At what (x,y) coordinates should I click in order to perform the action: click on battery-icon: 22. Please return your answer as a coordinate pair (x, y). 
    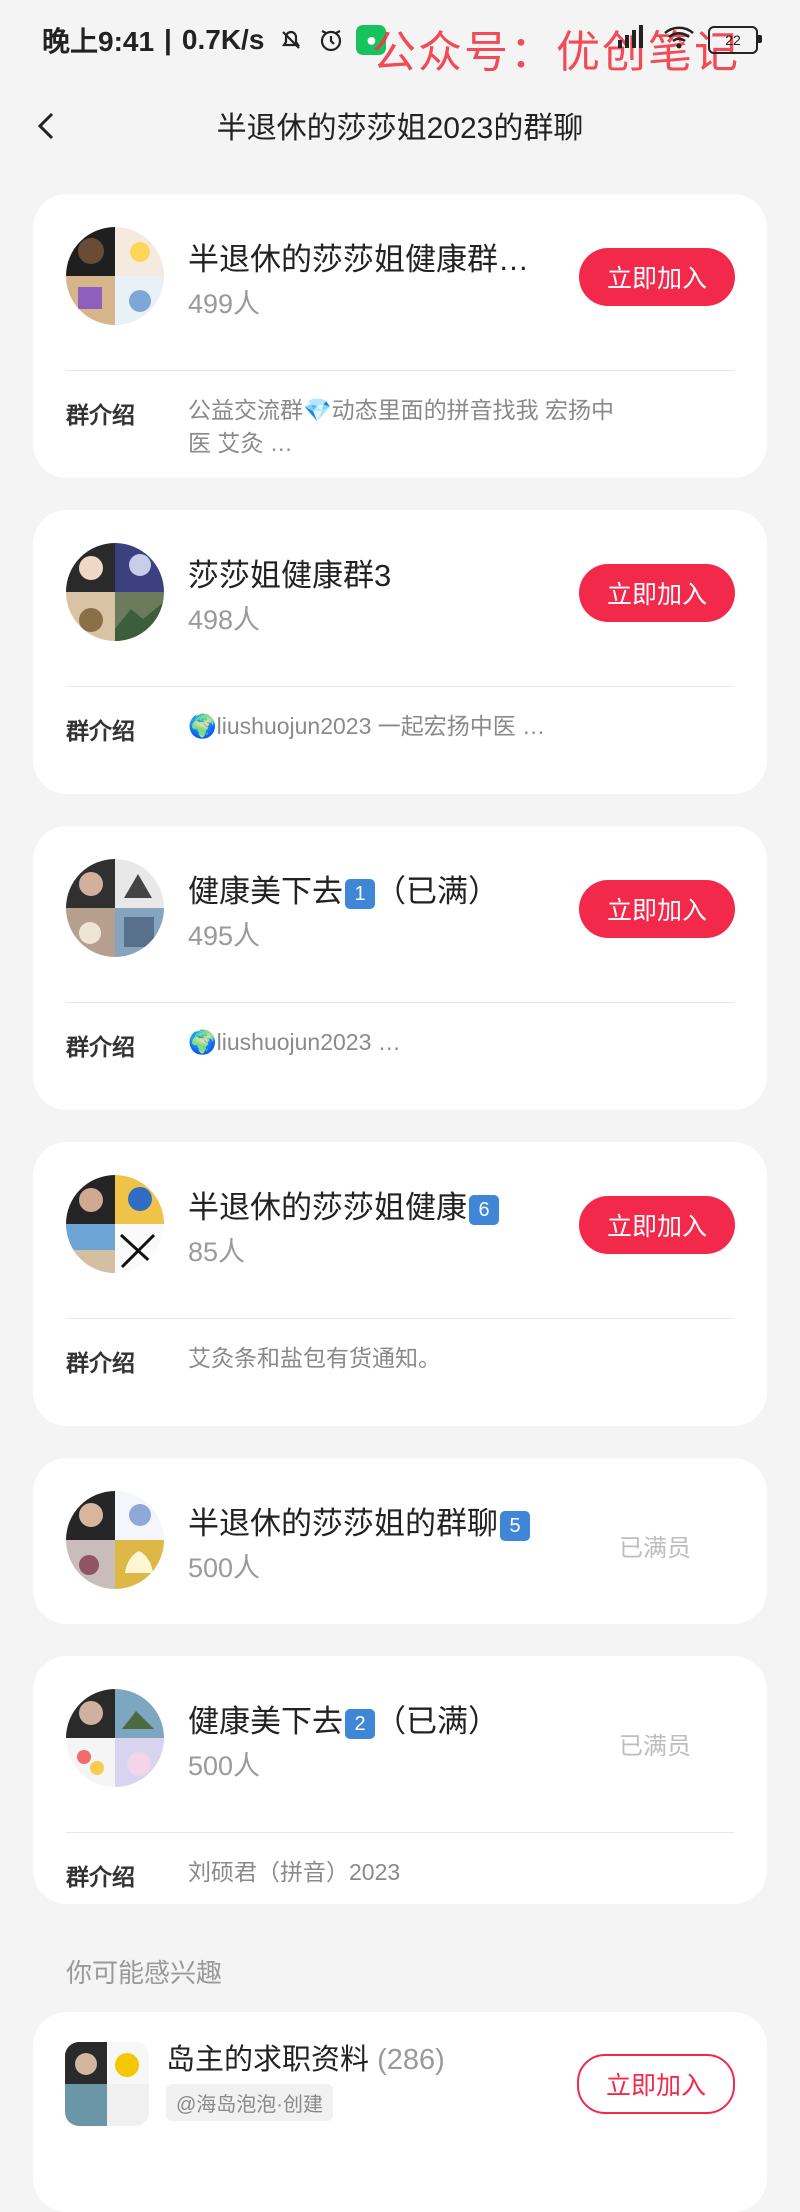
    Looking at the image, I should click on (735, 39).